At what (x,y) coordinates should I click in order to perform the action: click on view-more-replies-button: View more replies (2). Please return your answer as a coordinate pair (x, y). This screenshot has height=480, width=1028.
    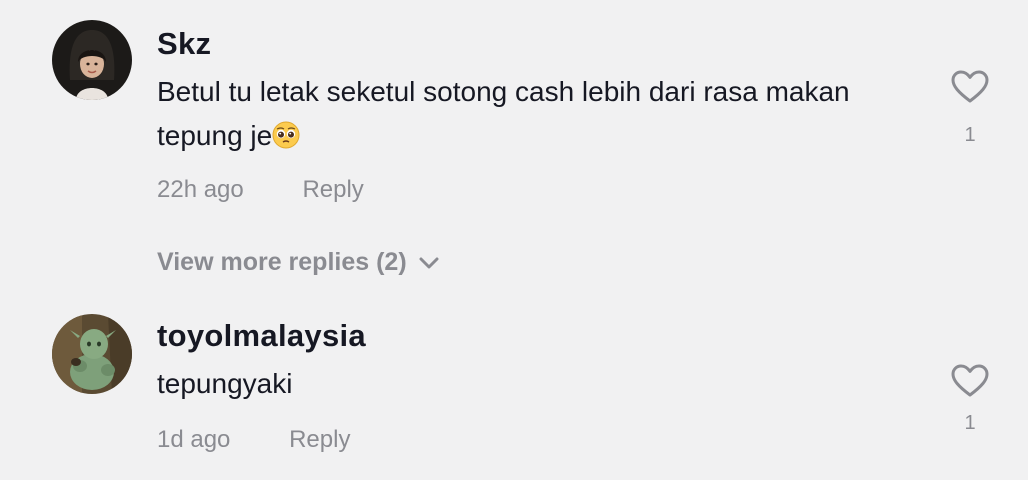
    Looking at the image, I should click on (298, 262).